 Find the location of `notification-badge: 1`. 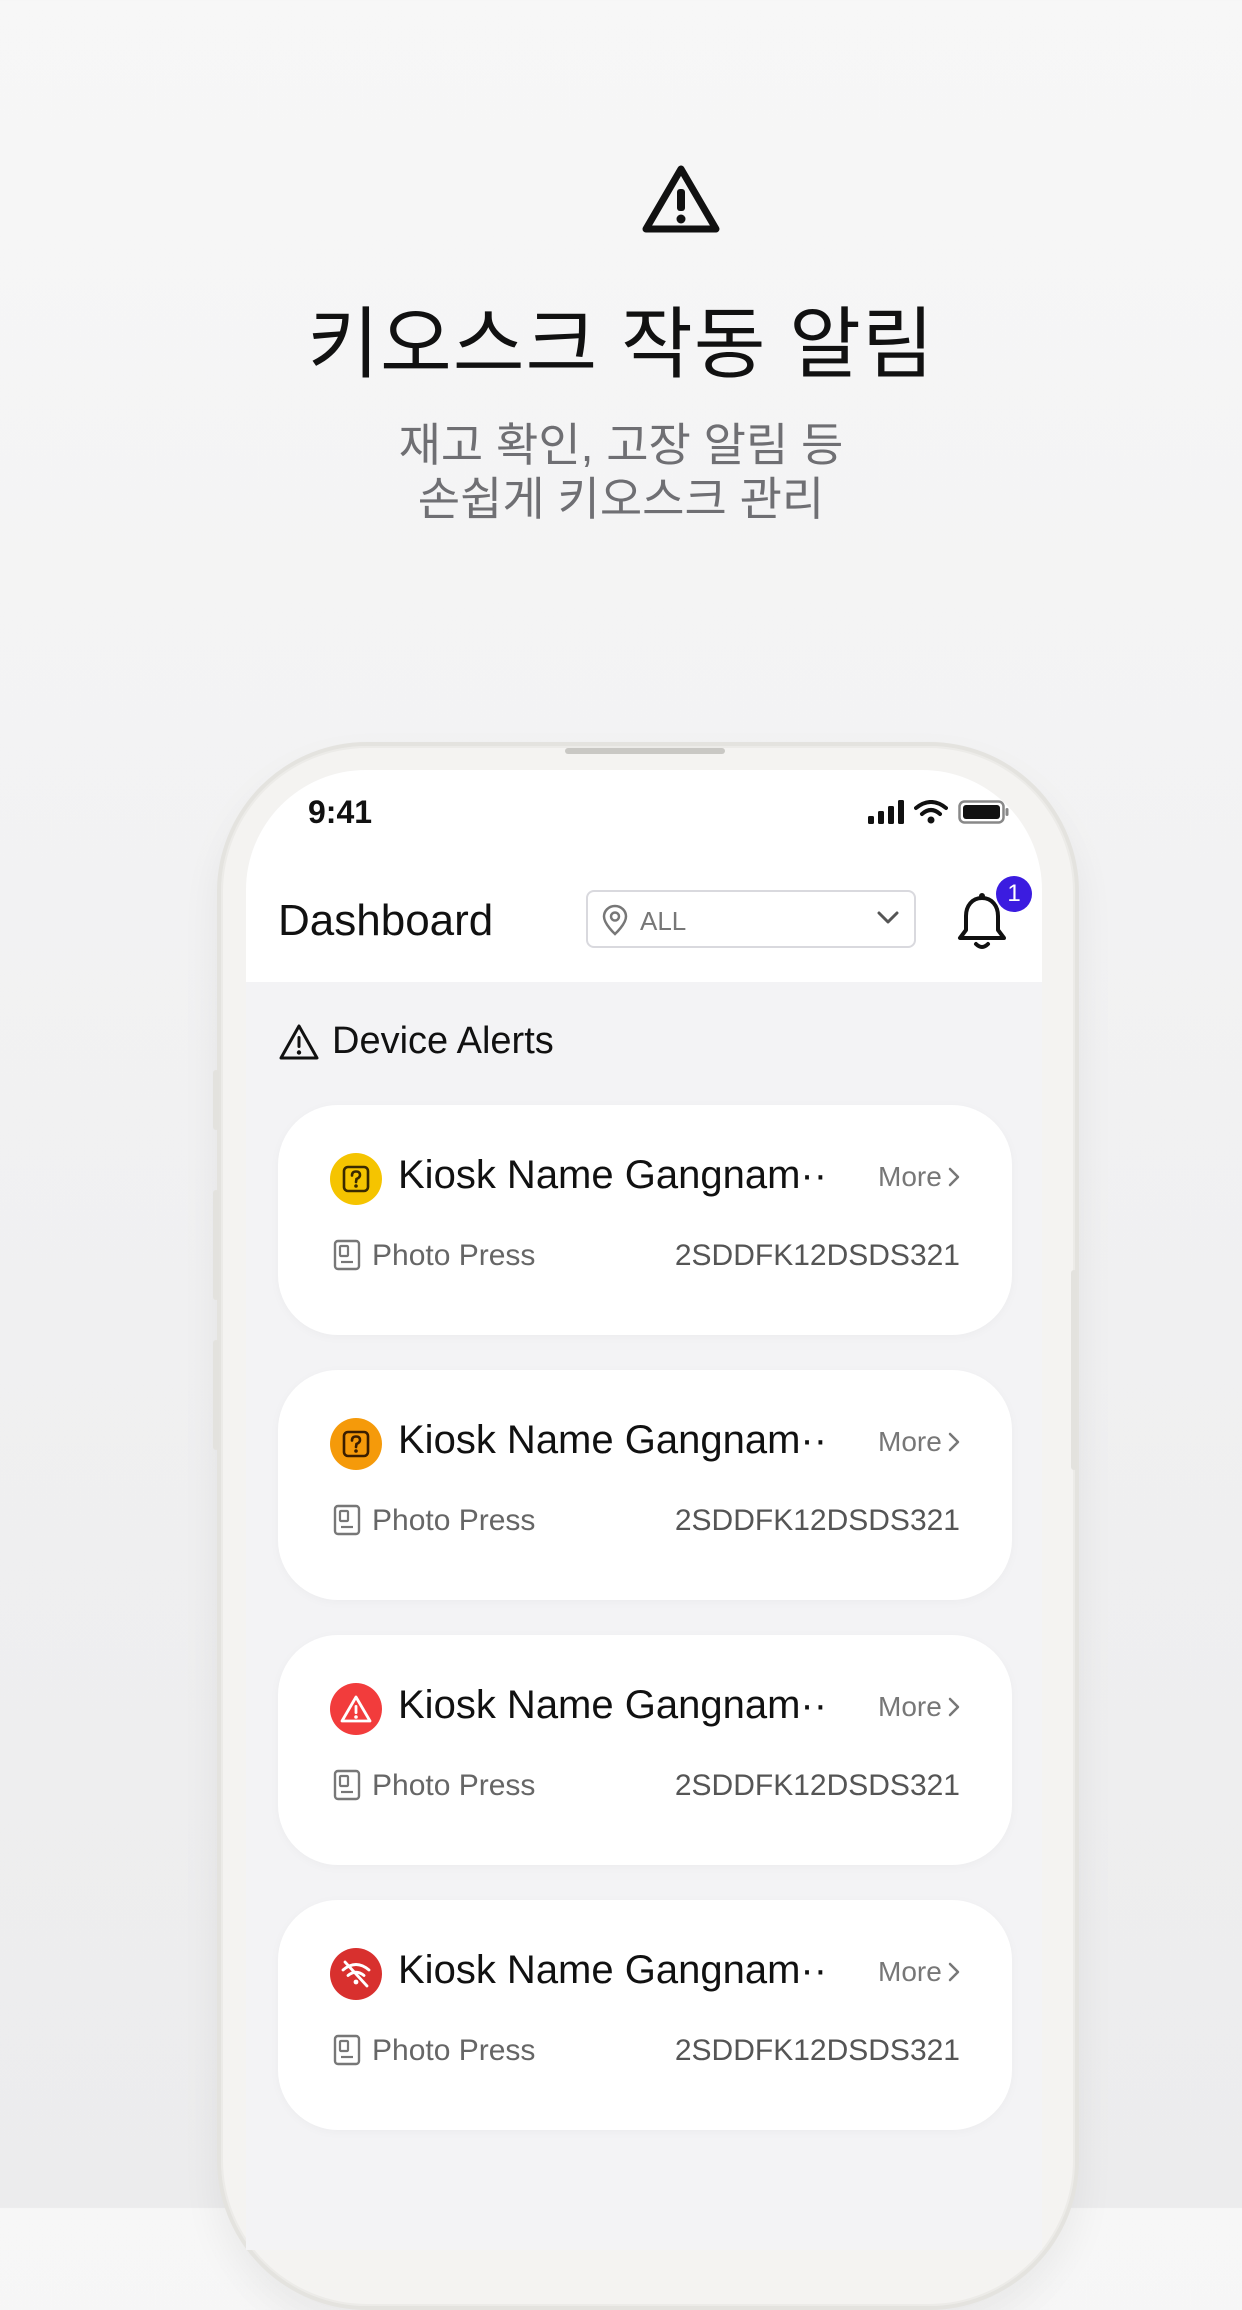

notification-badge: 1 is located at coordinates (1014, 894).